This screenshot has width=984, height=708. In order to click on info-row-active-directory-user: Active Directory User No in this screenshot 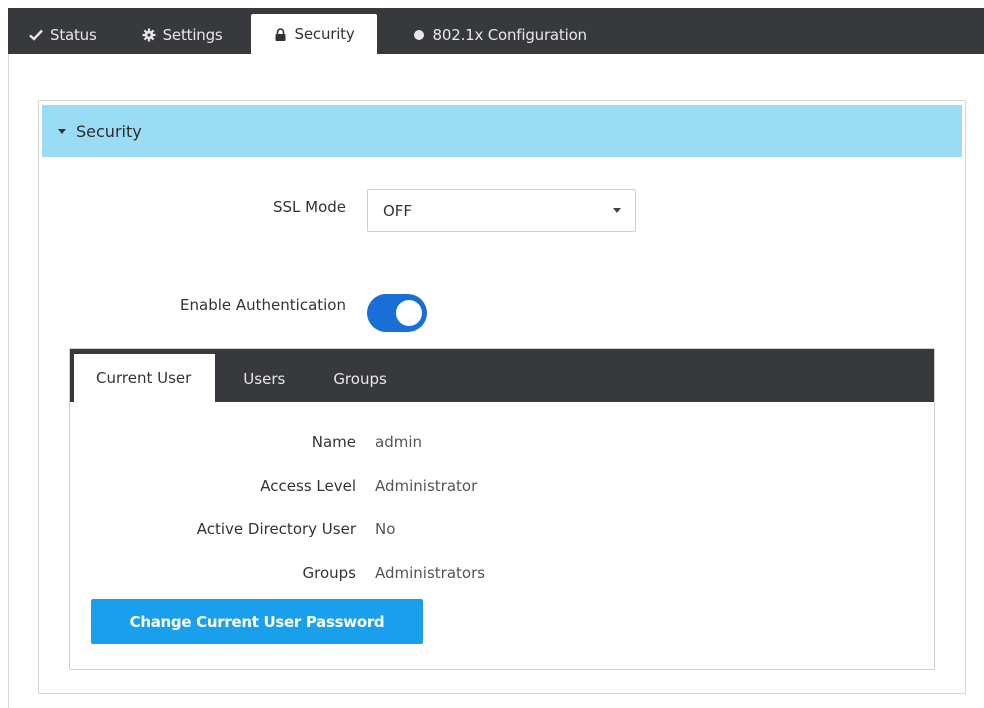, I will do `click(433, 532)`.